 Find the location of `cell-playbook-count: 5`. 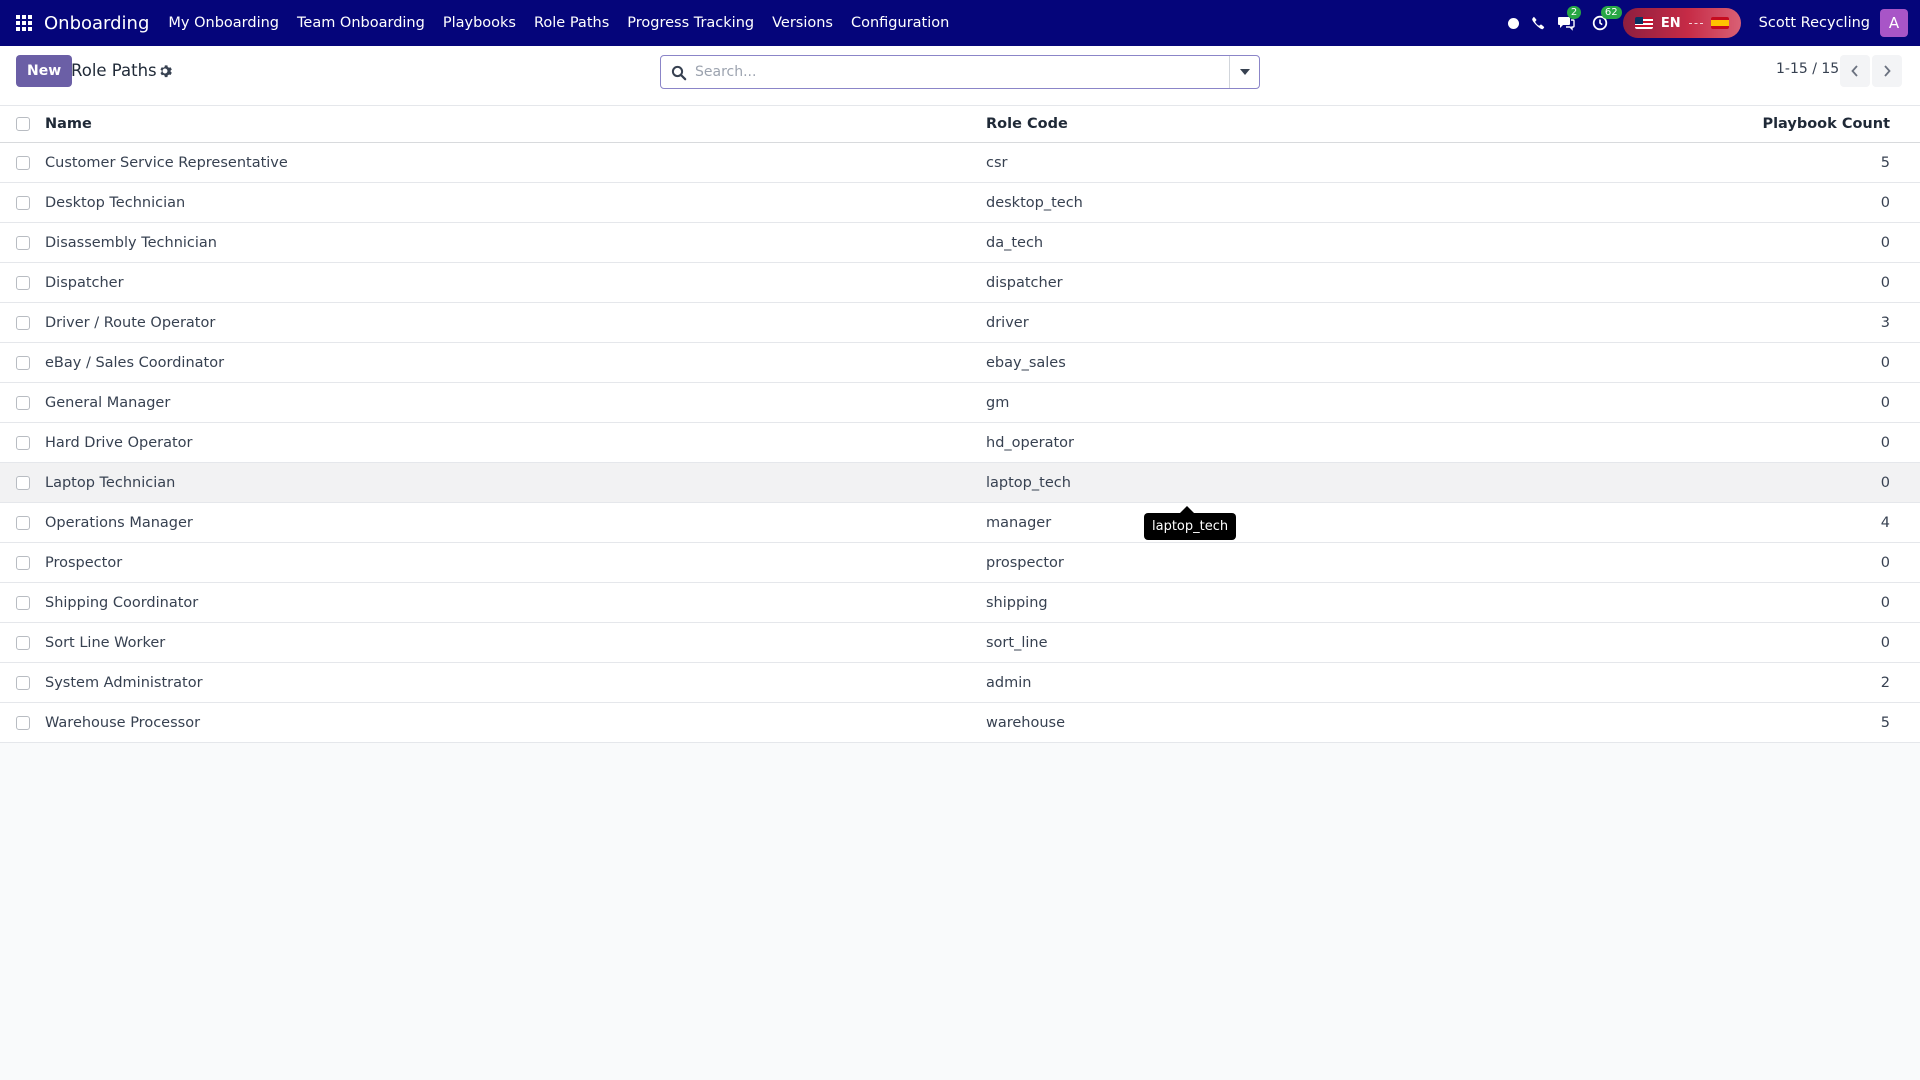

cell-playbook-count: 5 is located at coordinates (1885, 722).